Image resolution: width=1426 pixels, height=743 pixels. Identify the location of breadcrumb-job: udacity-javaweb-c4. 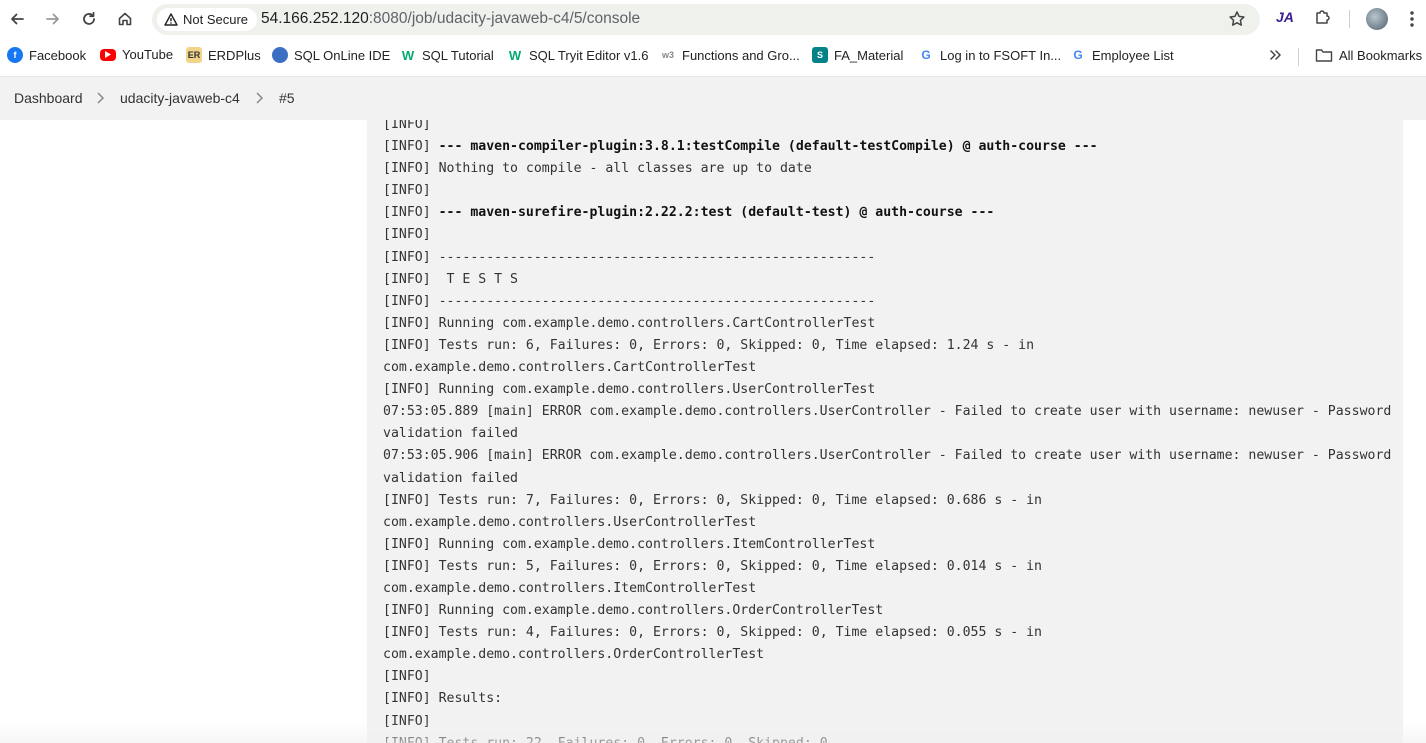
(180, 98).